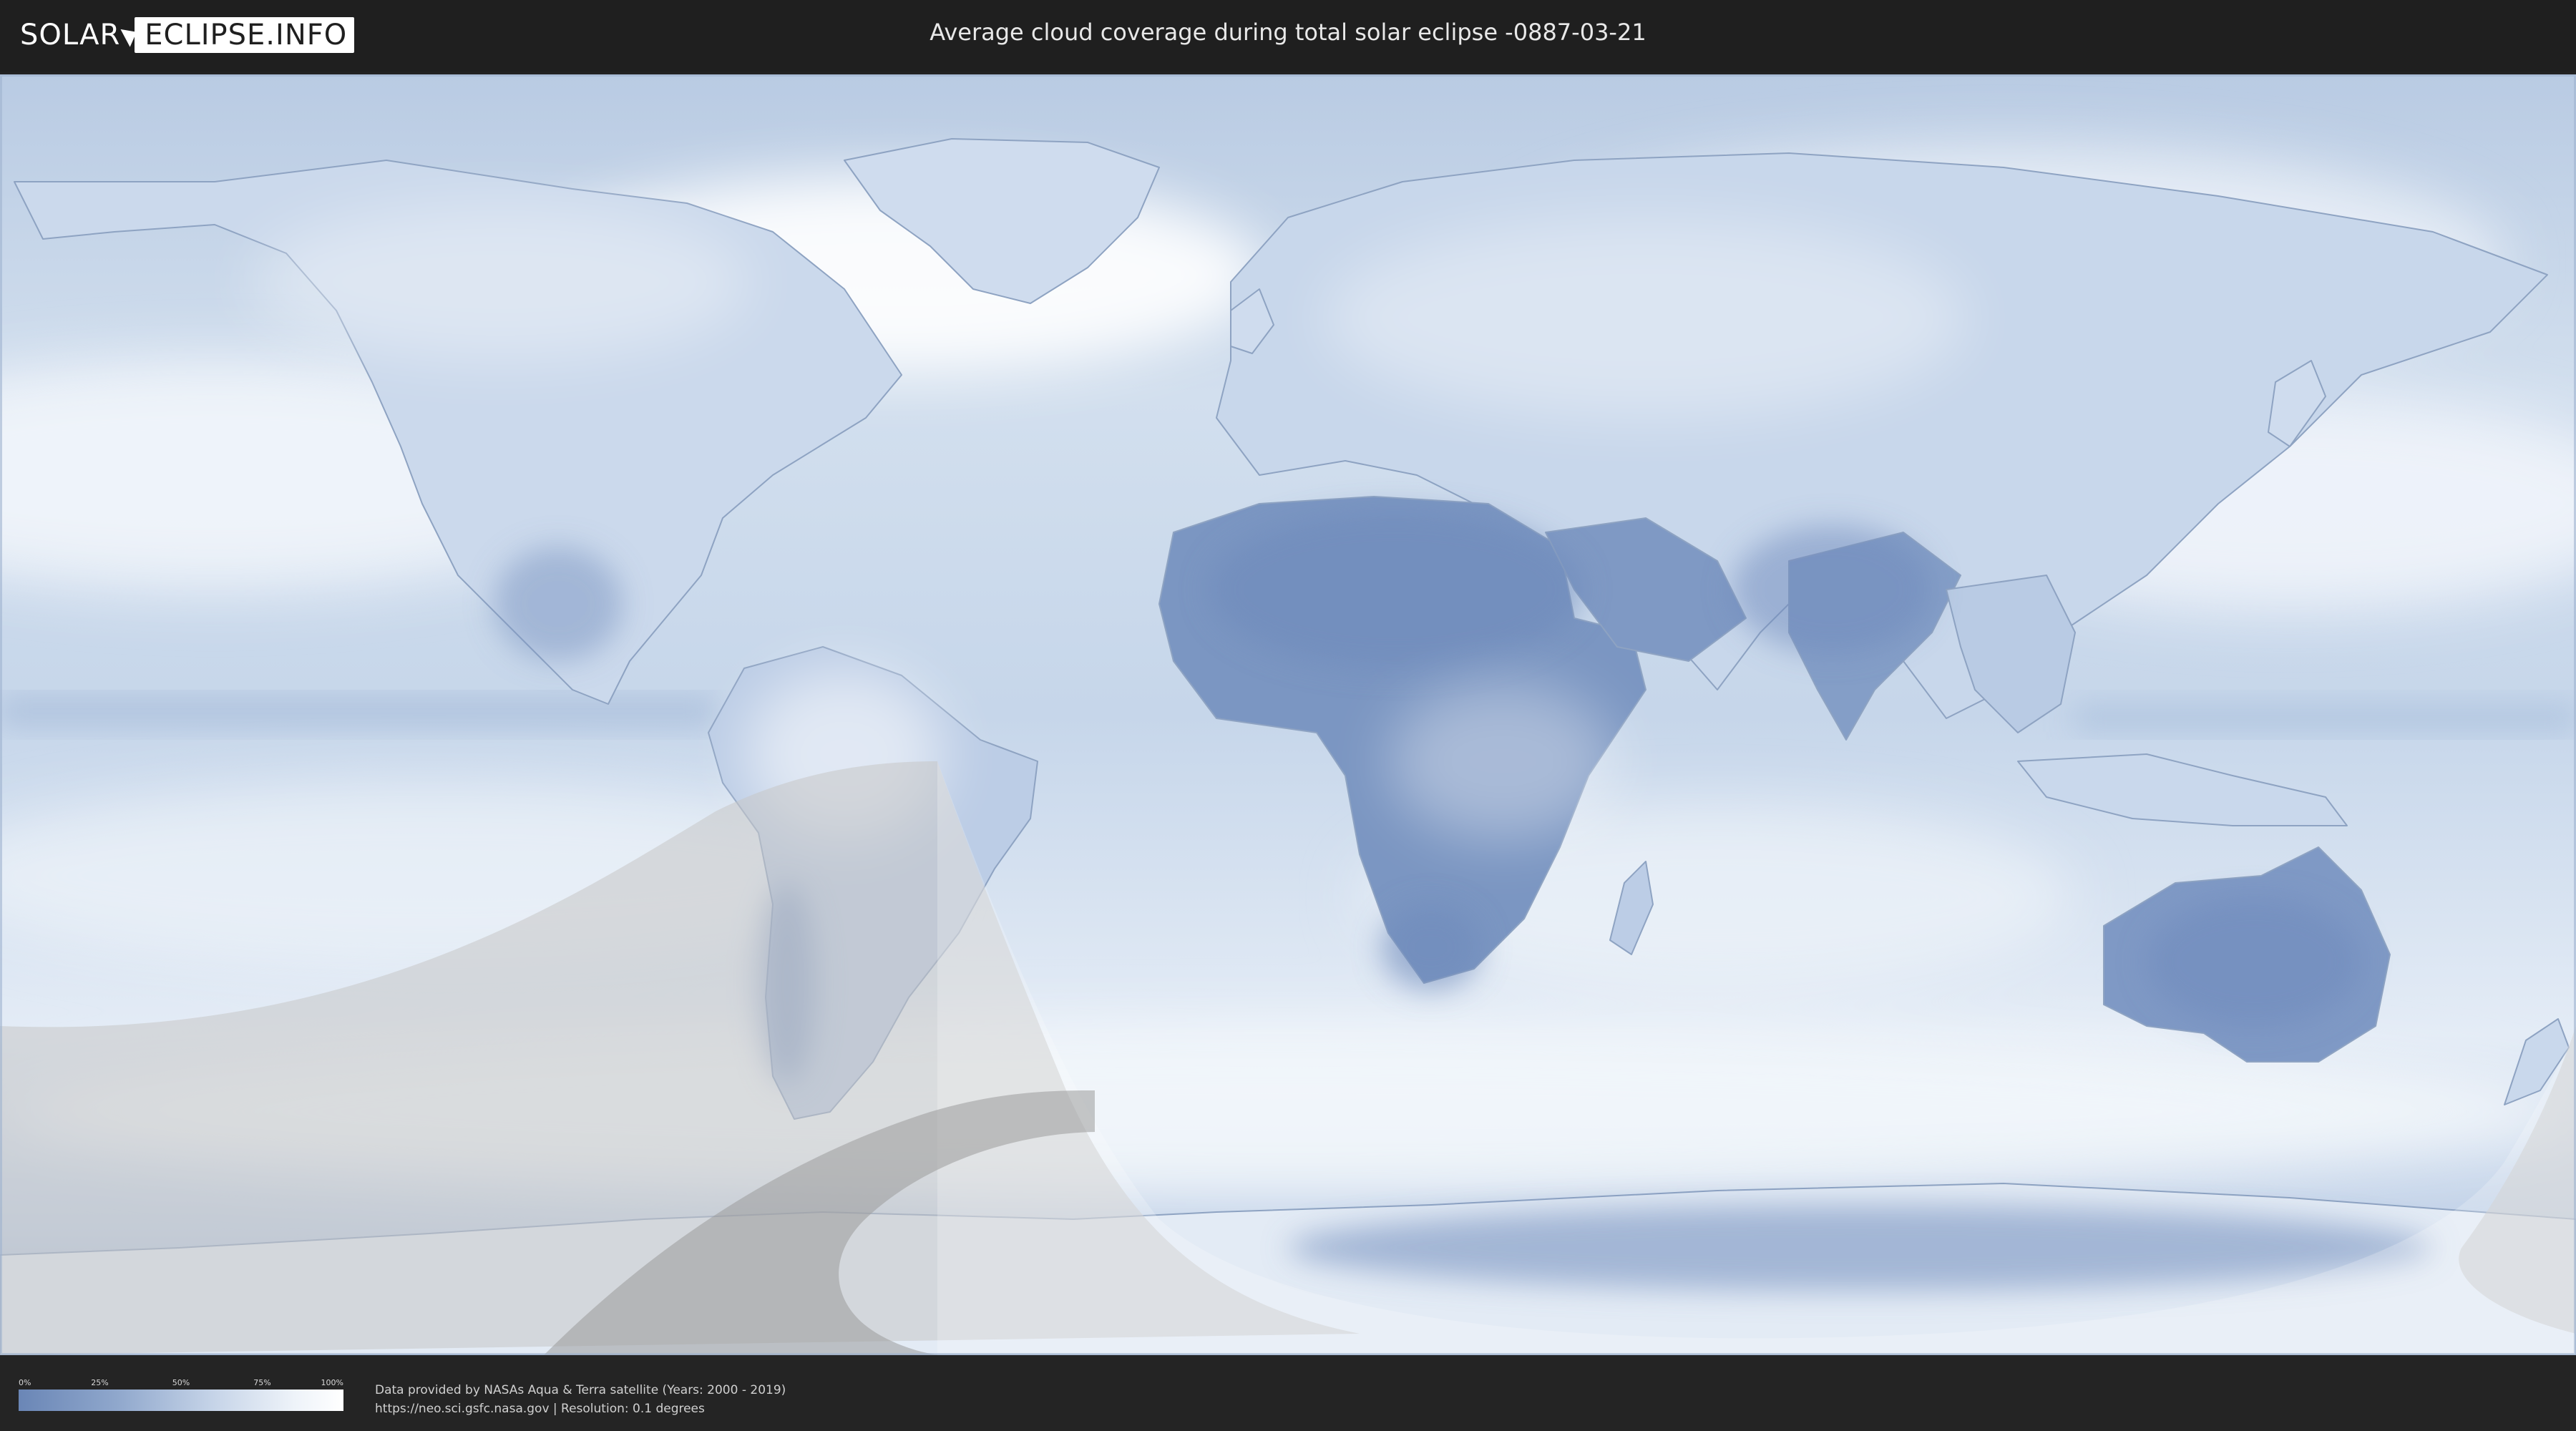 This screenshot has width=2576, height=1431. I want to click on legend-color-bar, so click(181, 1400).